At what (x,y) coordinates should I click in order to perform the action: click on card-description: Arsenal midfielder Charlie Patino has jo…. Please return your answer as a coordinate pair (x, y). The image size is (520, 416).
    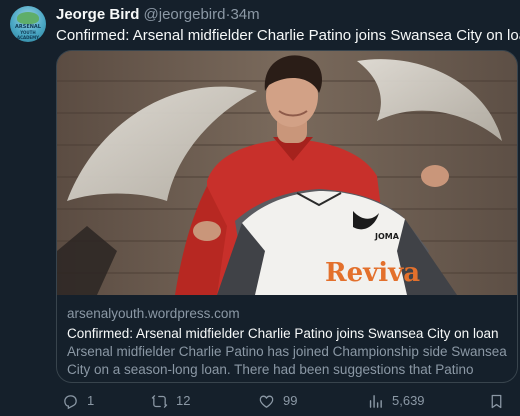
    Looking at the image, I should click on (287, 360).